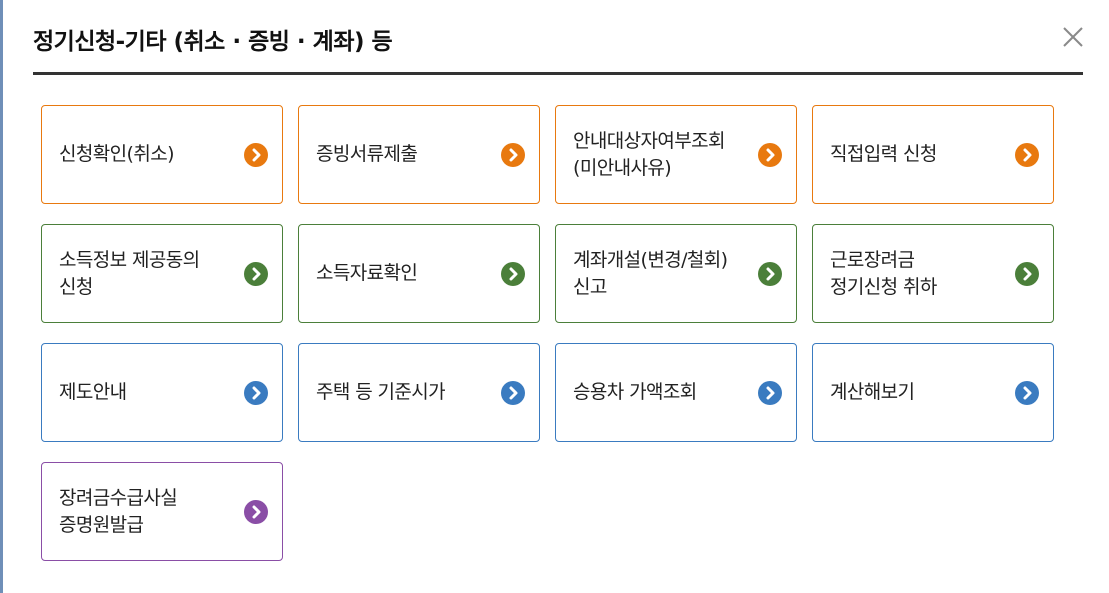 This screenshot has height=593, width=1109. What do you see at coordinates (419, 154) in the screenshot?
I see `menu-item: 증빙서류제출` at bounding box center [419, 154].